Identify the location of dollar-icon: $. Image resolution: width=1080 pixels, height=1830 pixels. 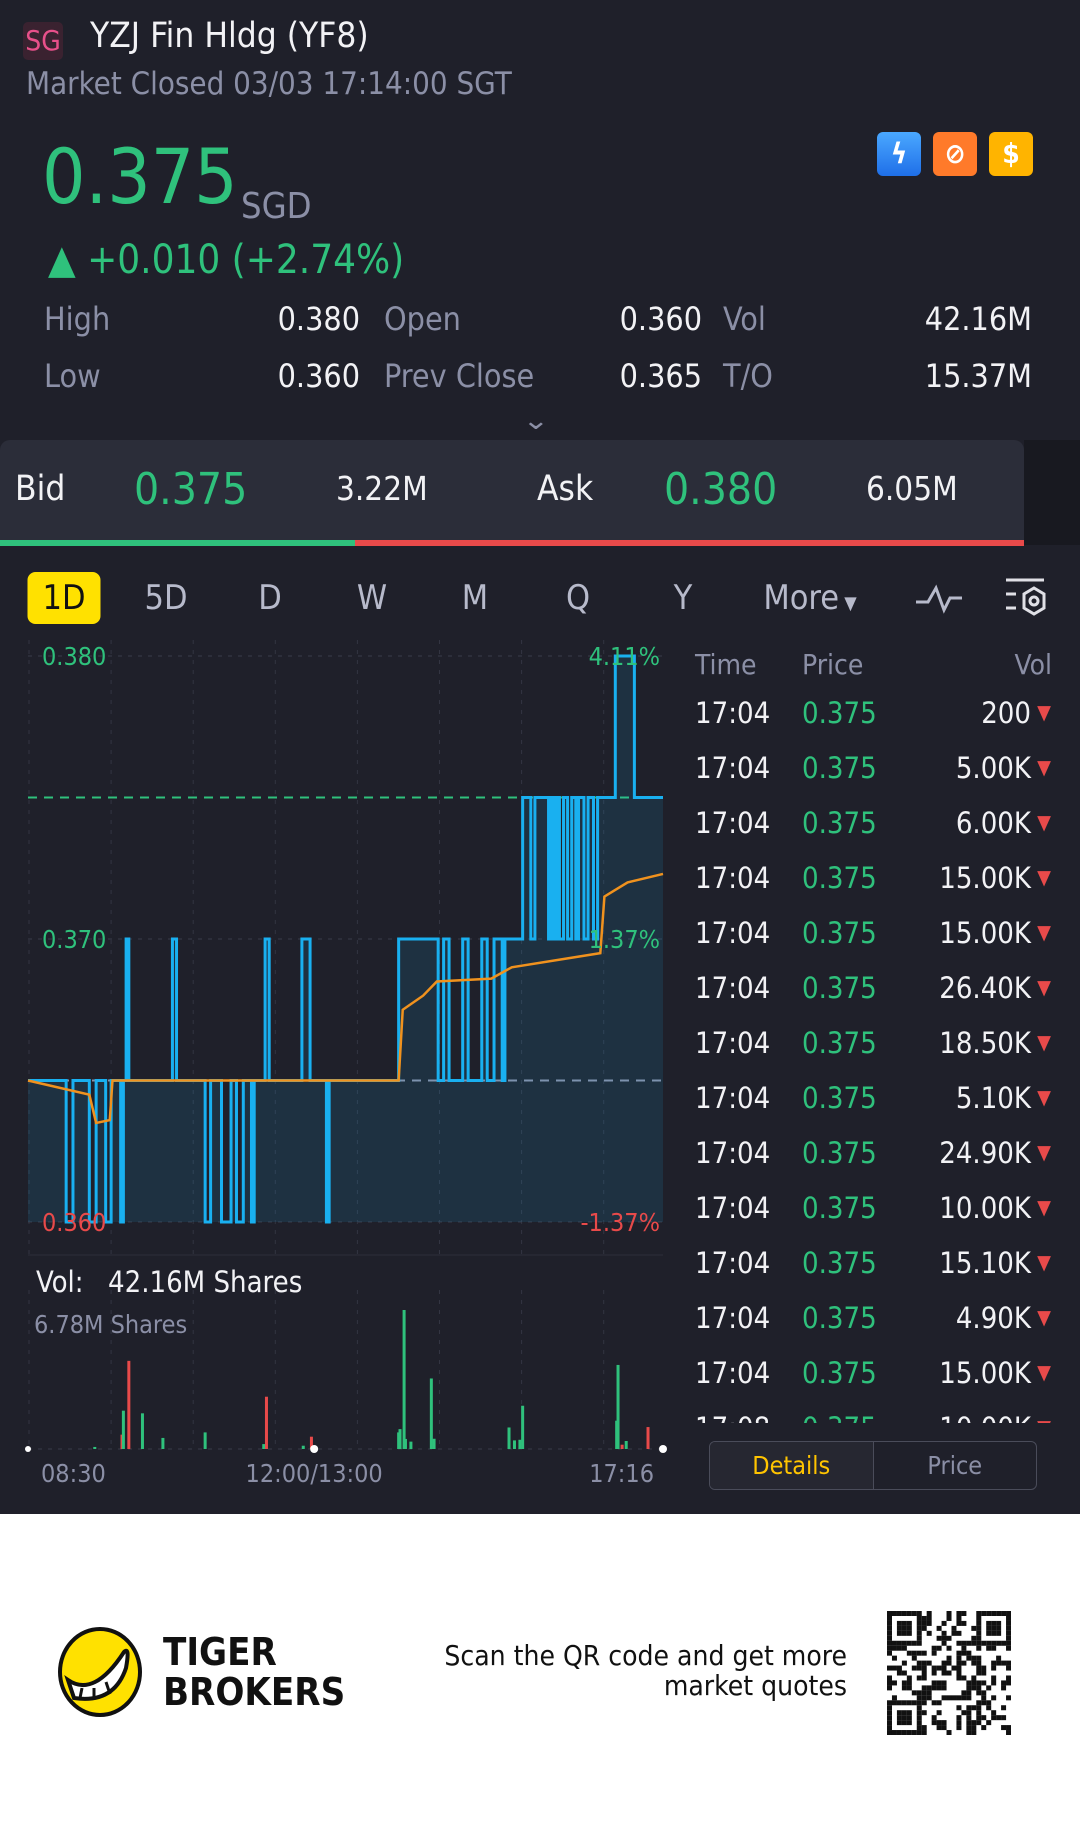
(1011, 154).